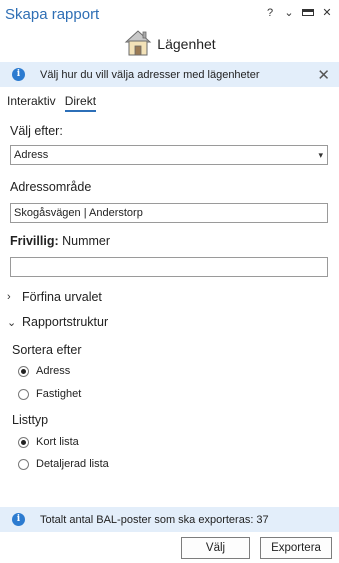 The width and height of the screenshot is (339, 563). I want to click on tab-interaktiv: Interaktiv, so click(31, 103).